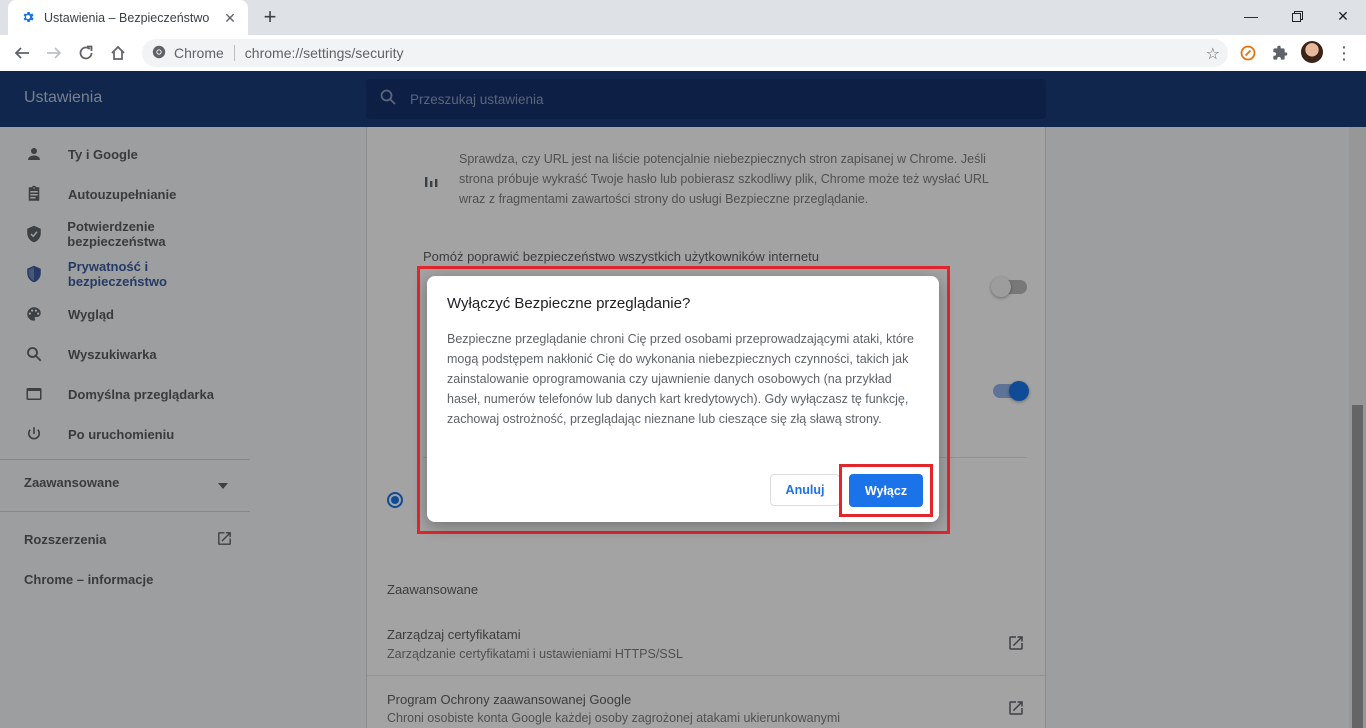 This screenshot has width=1366, height=728. Describe the element at coordinates (1213, 54) in the screenshot. I see `bookmark-star-icon: ☆` at that location.